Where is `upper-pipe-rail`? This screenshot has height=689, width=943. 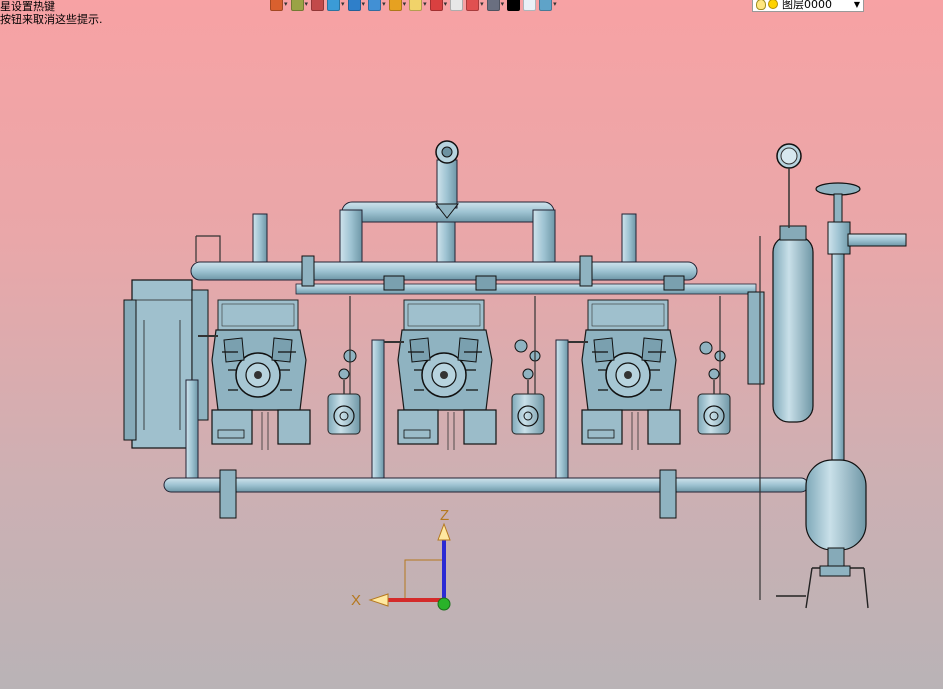
upper-pipe-rail is located at coordinates (473, 254).